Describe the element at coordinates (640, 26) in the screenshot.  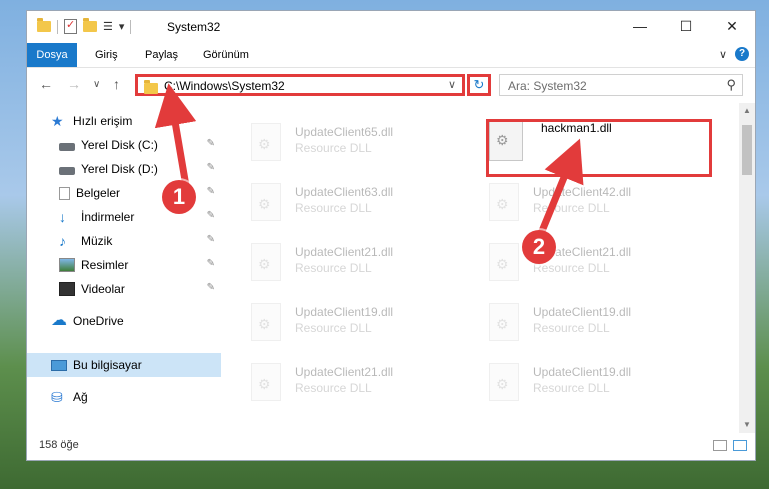
I see `minimize-button: —` at that location.